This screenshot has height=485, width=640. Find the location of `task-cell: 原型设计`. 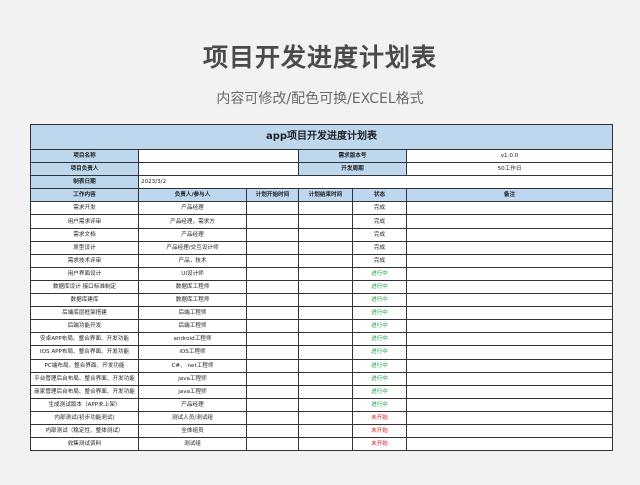

task-cell: 原型设计 is located at coordinates (84, 247).